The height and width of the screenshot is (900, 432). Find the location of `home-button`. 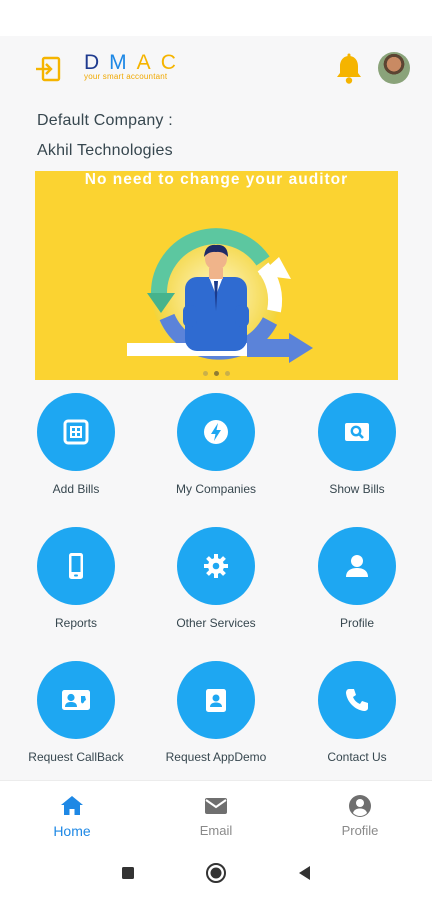

home-button is located at coordinates (216, 873).